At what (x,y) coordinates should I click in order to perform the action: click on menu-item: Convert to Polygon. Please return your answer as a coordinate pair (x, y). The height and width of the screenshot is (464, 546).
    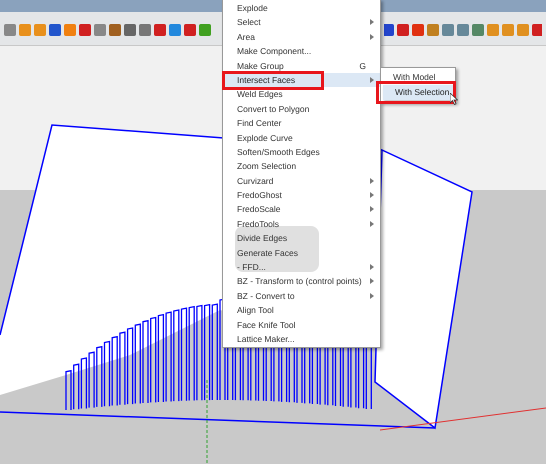
    Looking at the image, I should click on (301, 109).